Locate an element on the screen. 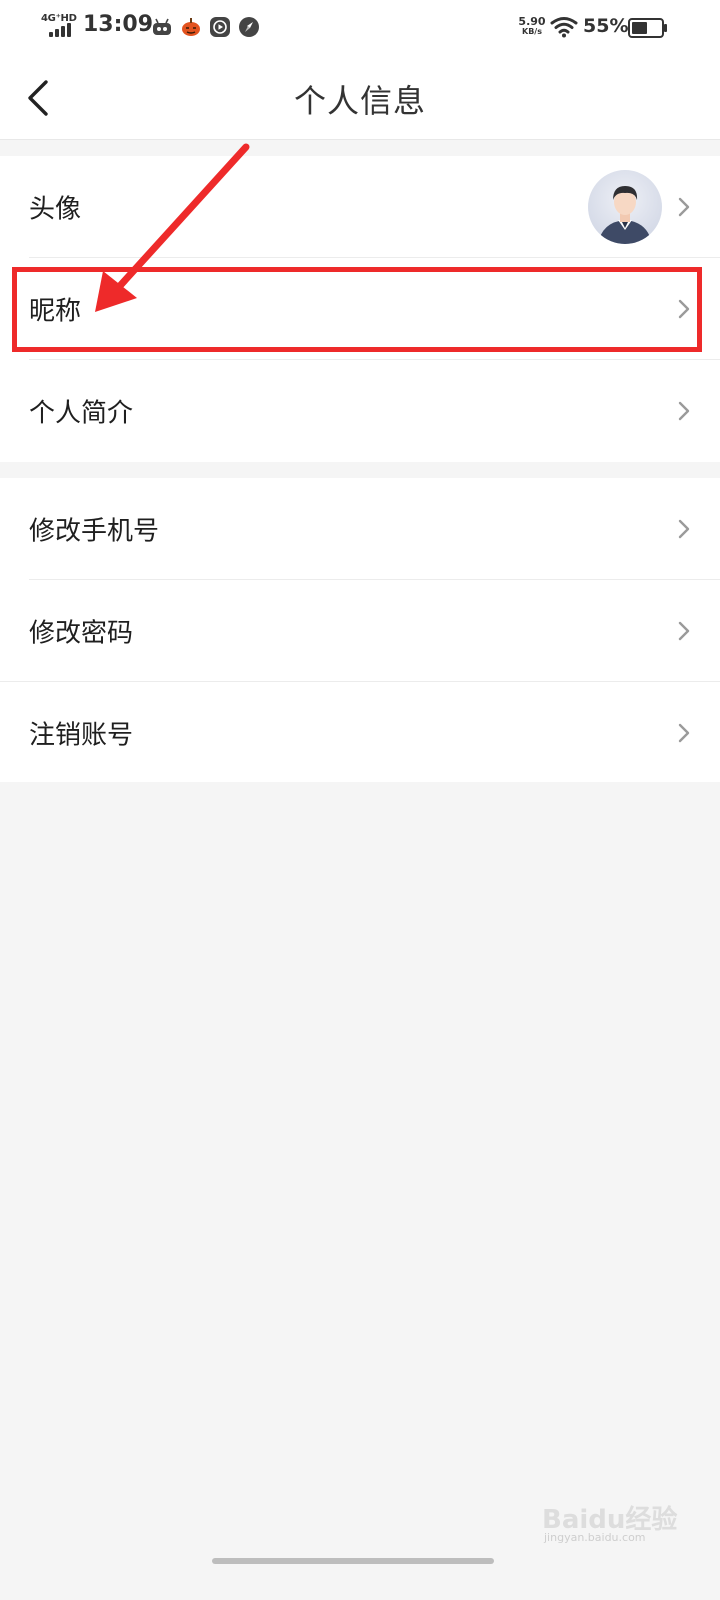 Image resolution: width=720 pixels, height=1600 pixels. change-password-label: 修改密码 is located at coordinates (81, 633).